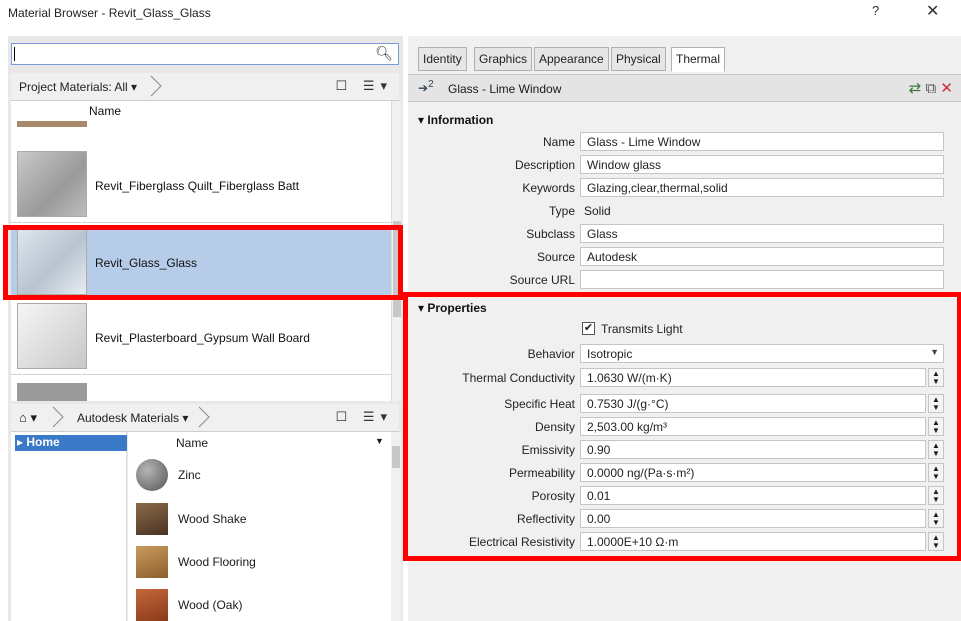 The height and width of the screenshot is (621, 961). I want to click on density-label: Density, so click(554, 427).